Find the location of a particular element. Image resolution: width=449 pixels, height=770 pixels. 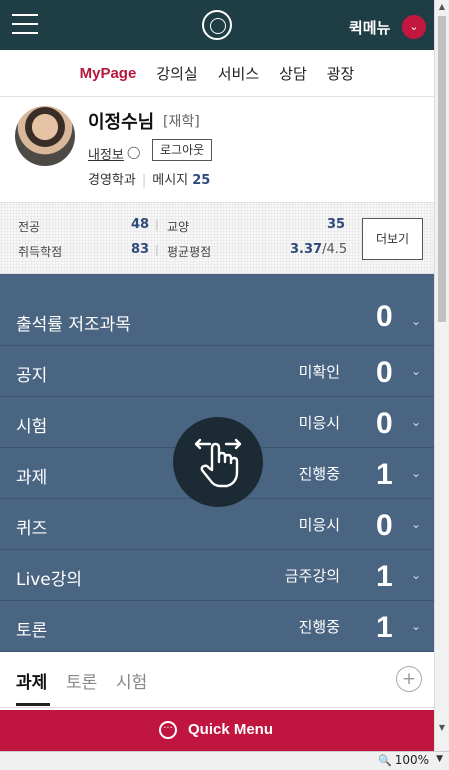

stat-row-low-attendance: 출석률 저조과목 0 ⌄ is located at coordinates (217, 310).